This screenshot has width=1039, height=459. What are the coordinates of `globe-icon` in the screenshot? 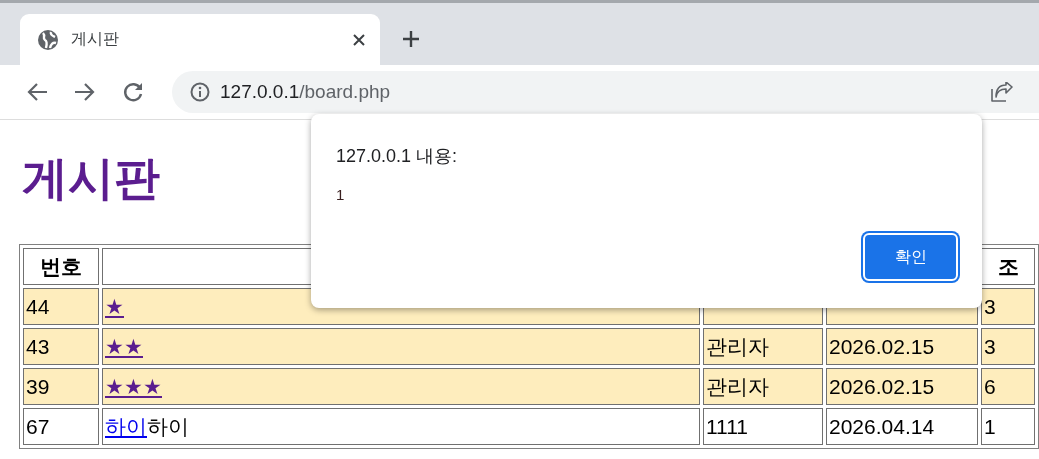 It's located at (48, 39).